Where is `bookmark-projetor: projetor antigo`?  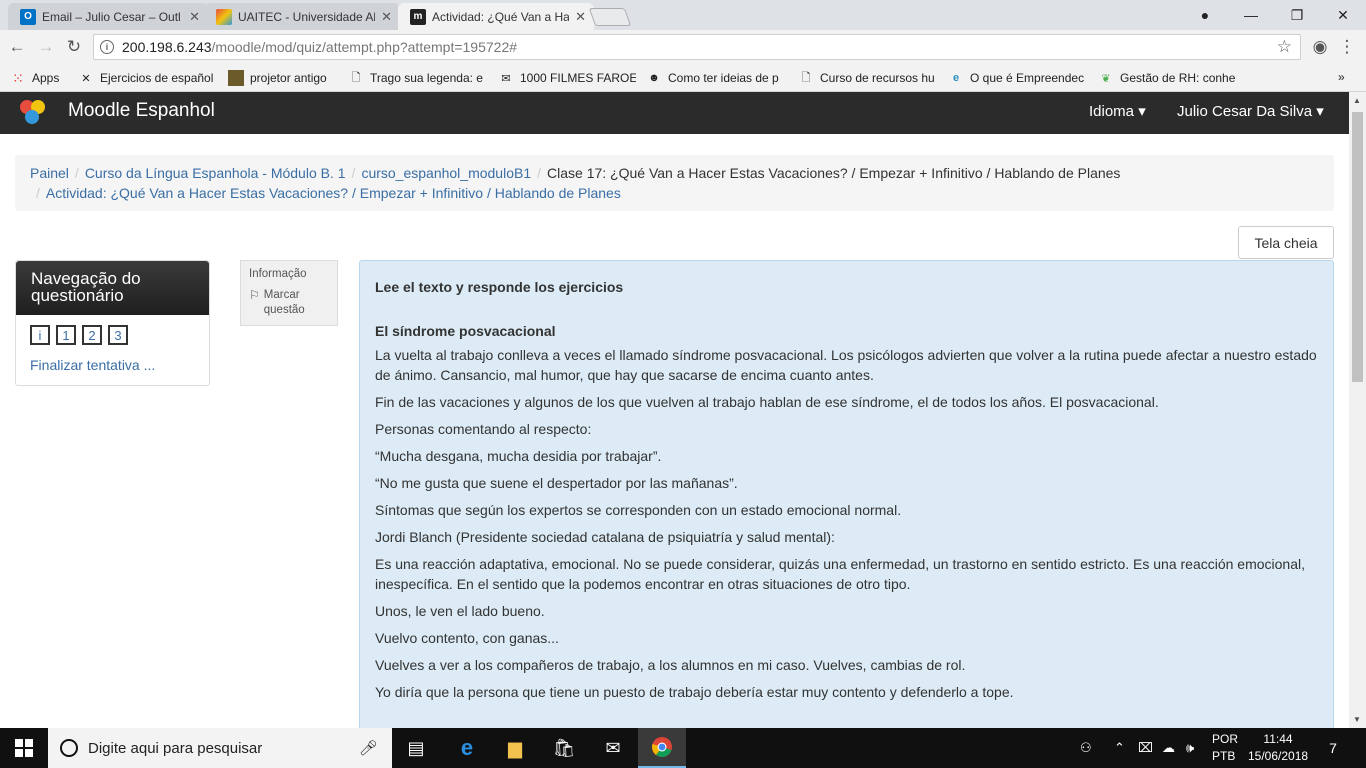 bookmark-projetor: projetor antigo is located at coordinates (284, 78).